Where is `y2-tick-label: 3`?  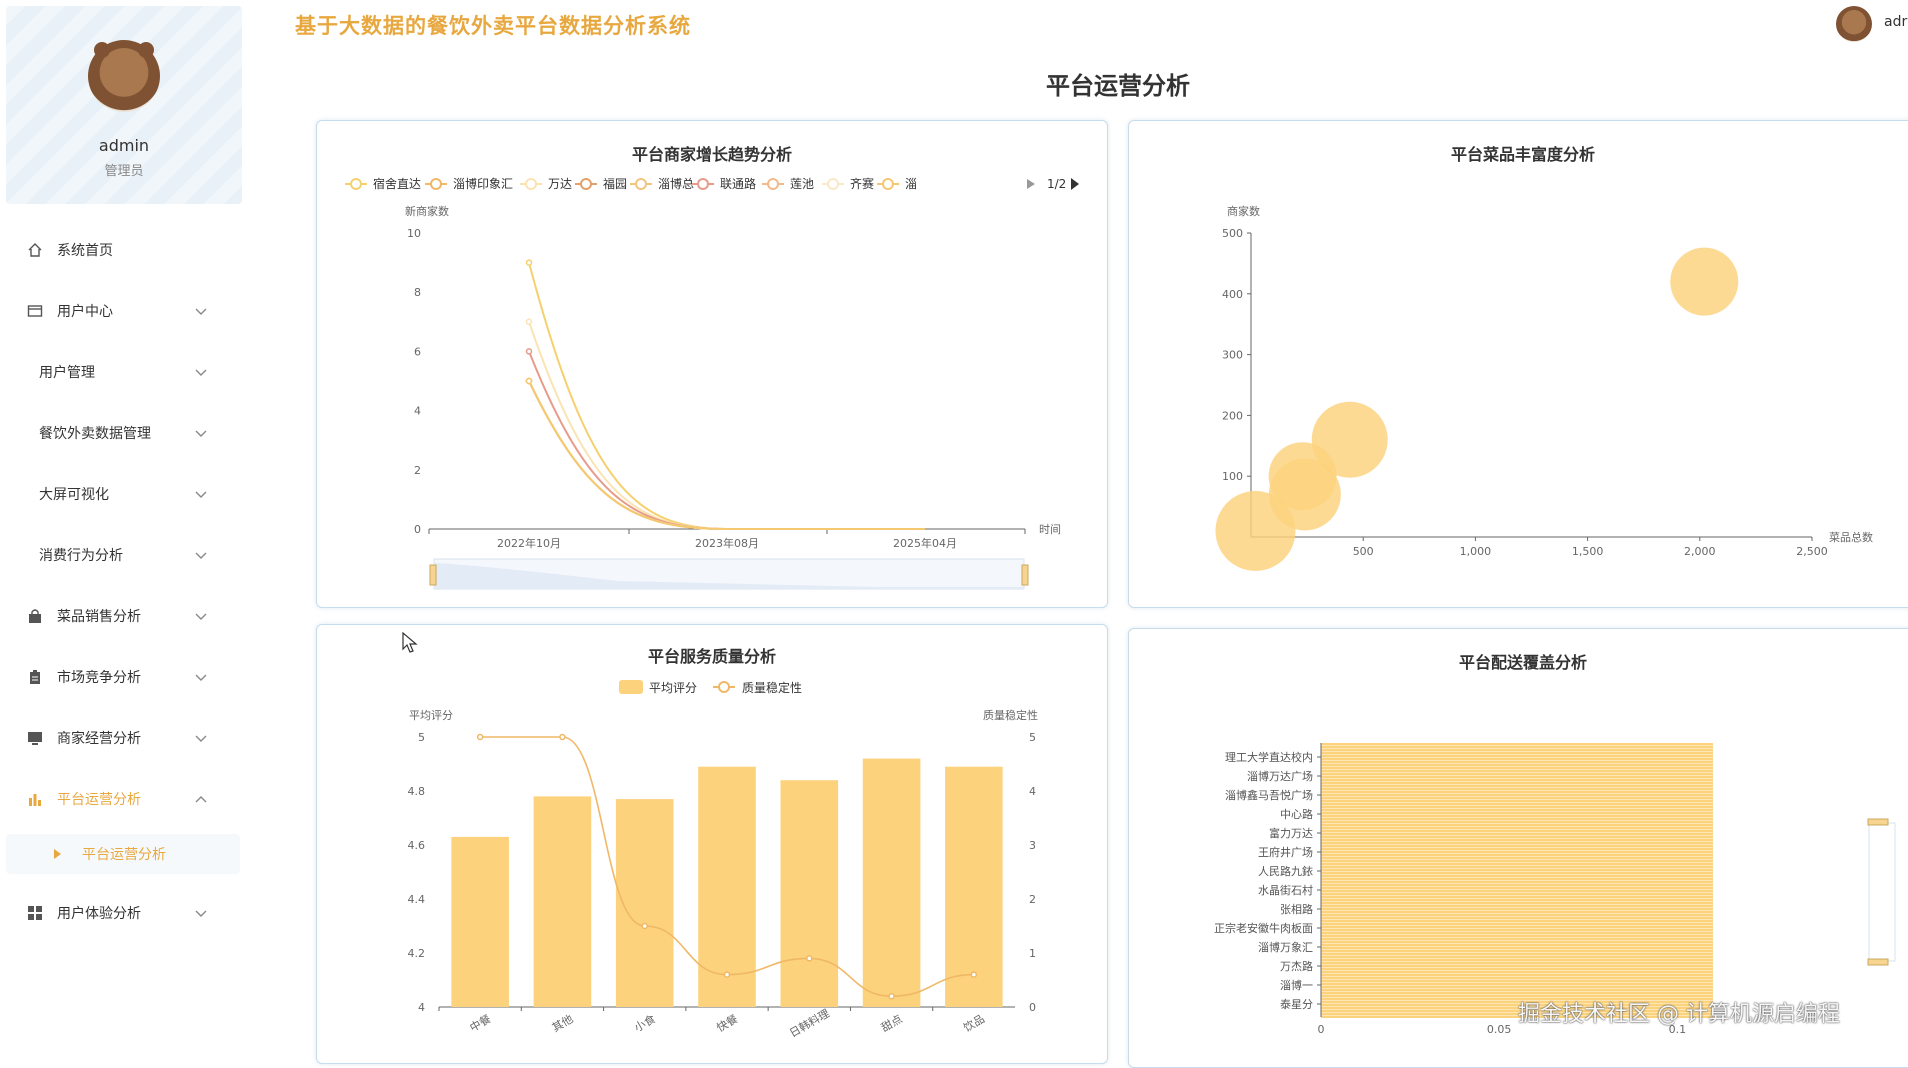
y2-tick-label: 3 is located at coordinates (1032, 845).